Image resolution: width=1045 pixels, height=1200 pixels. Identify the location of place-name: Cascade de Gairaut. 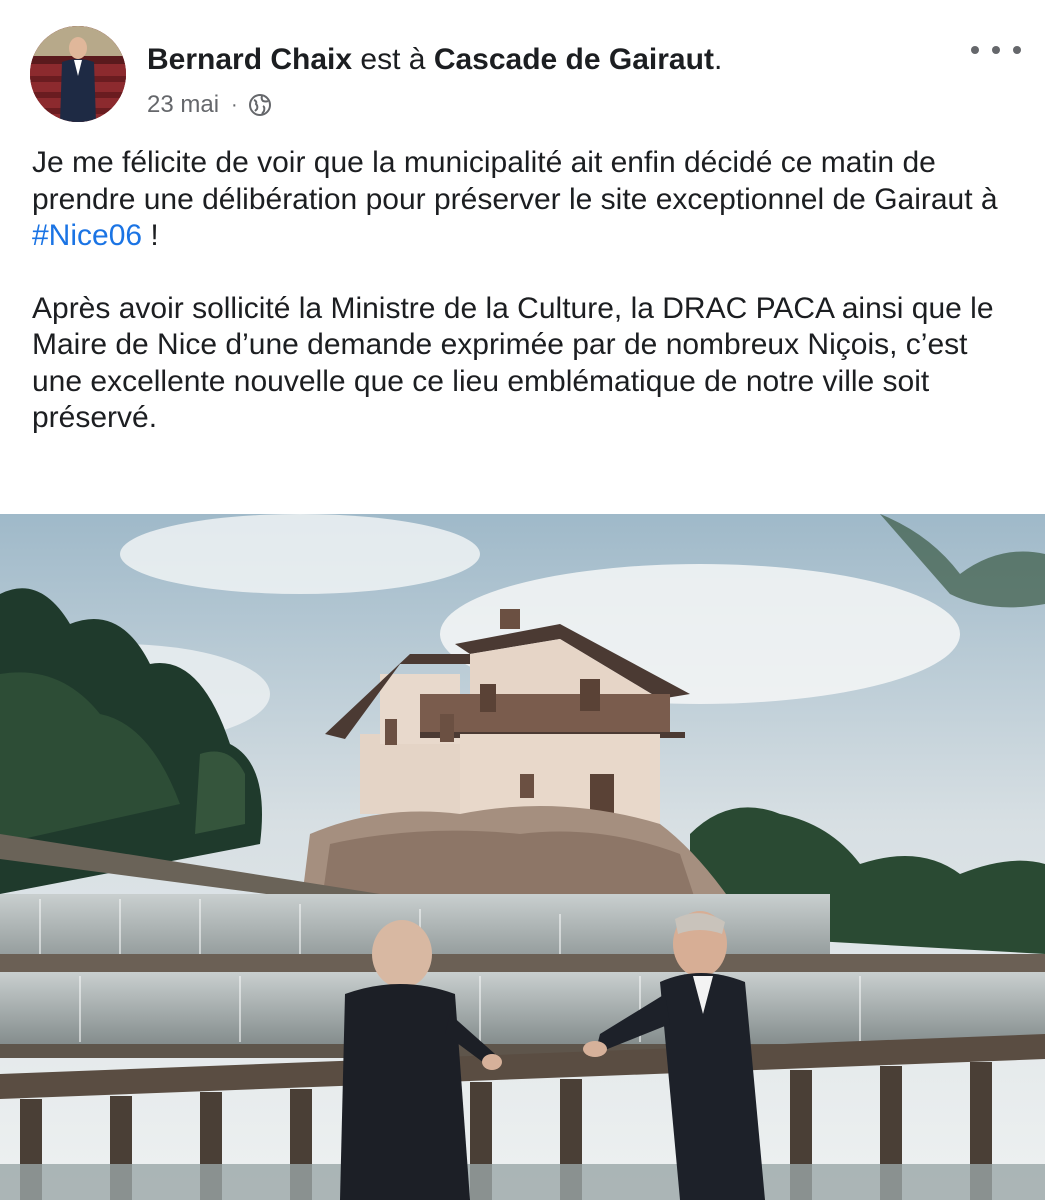
(574, 59).